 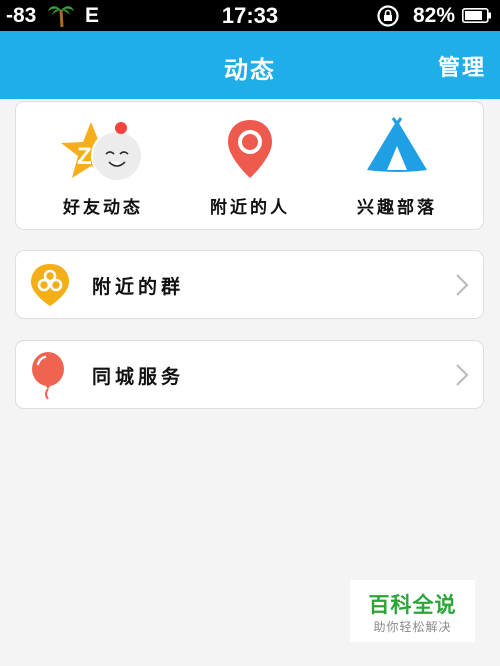 What do you see at coordinates (103, 208) in the screenshot?
I see `quick-item-label: 好友动态` at bounding box center [103, 208].